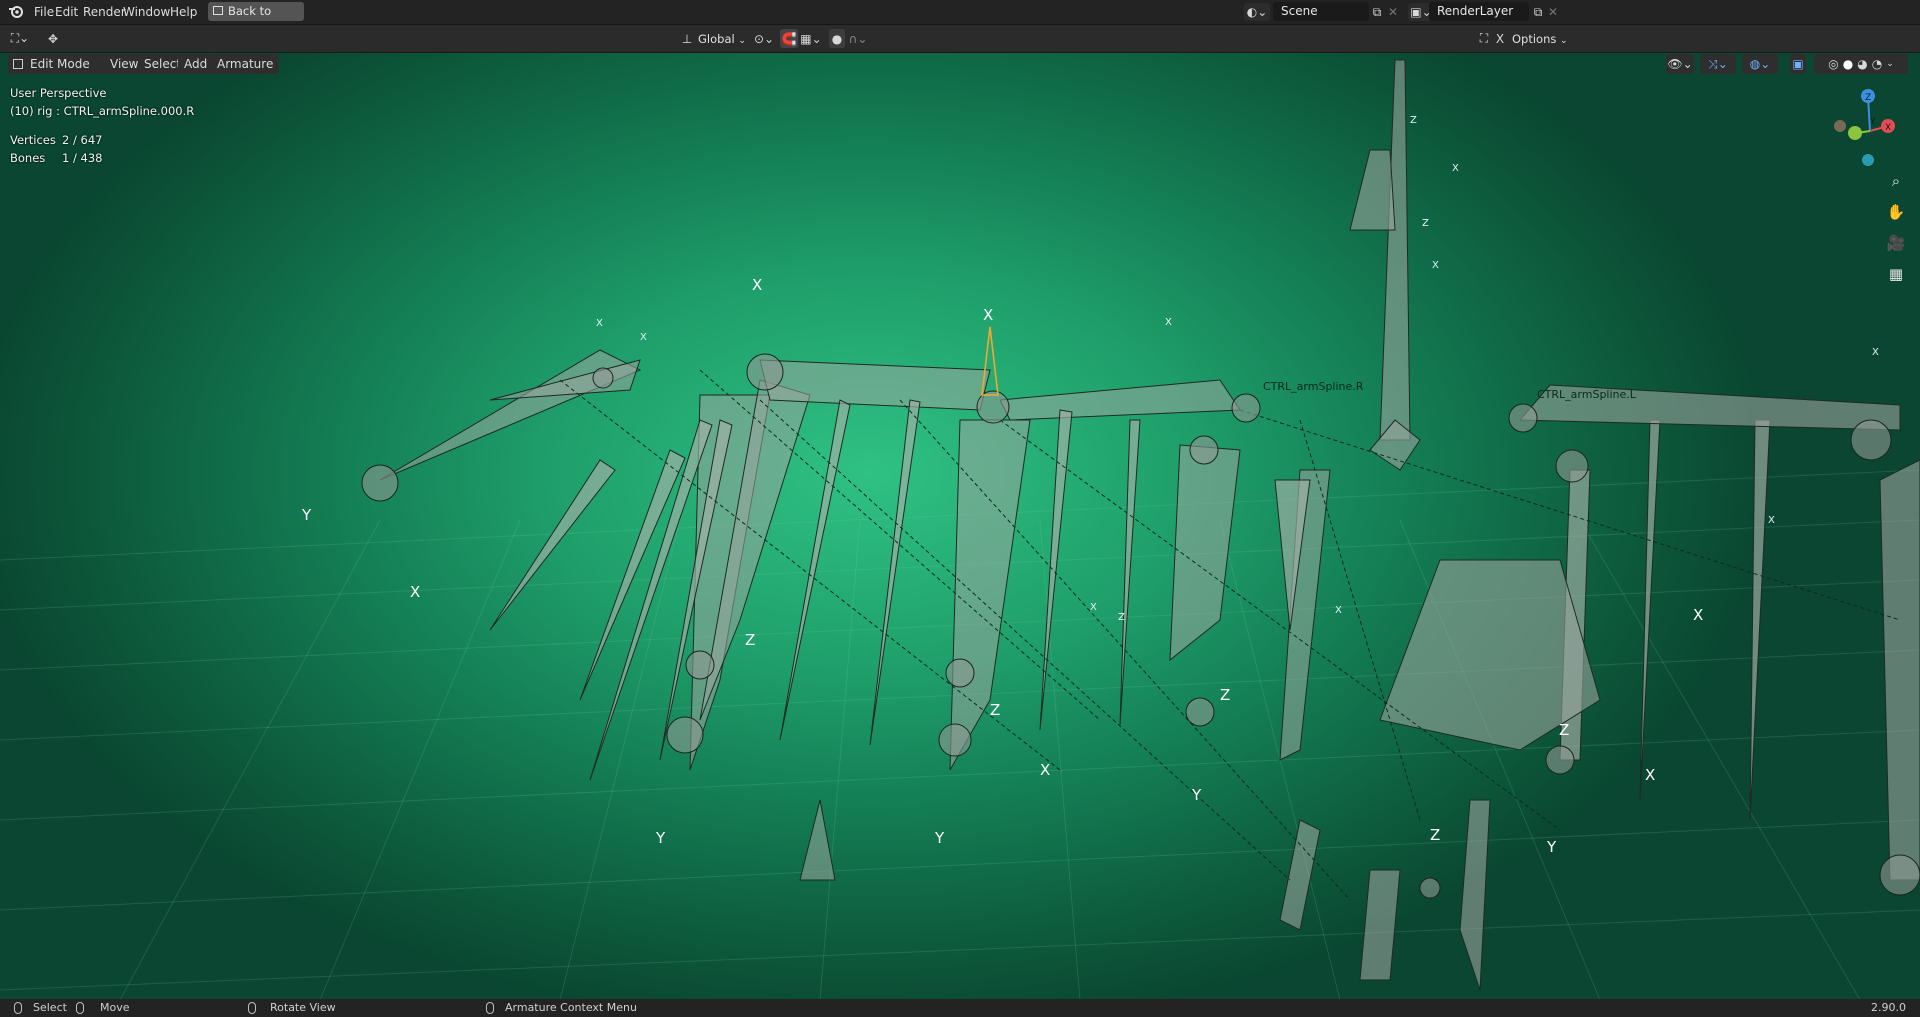 The width and height of the screenshot is (1920, 1017). What do you see at coordinates (1299, 11) in the screenshot?
I see `scene-name: Scene` at bounding box center [1299, 11].